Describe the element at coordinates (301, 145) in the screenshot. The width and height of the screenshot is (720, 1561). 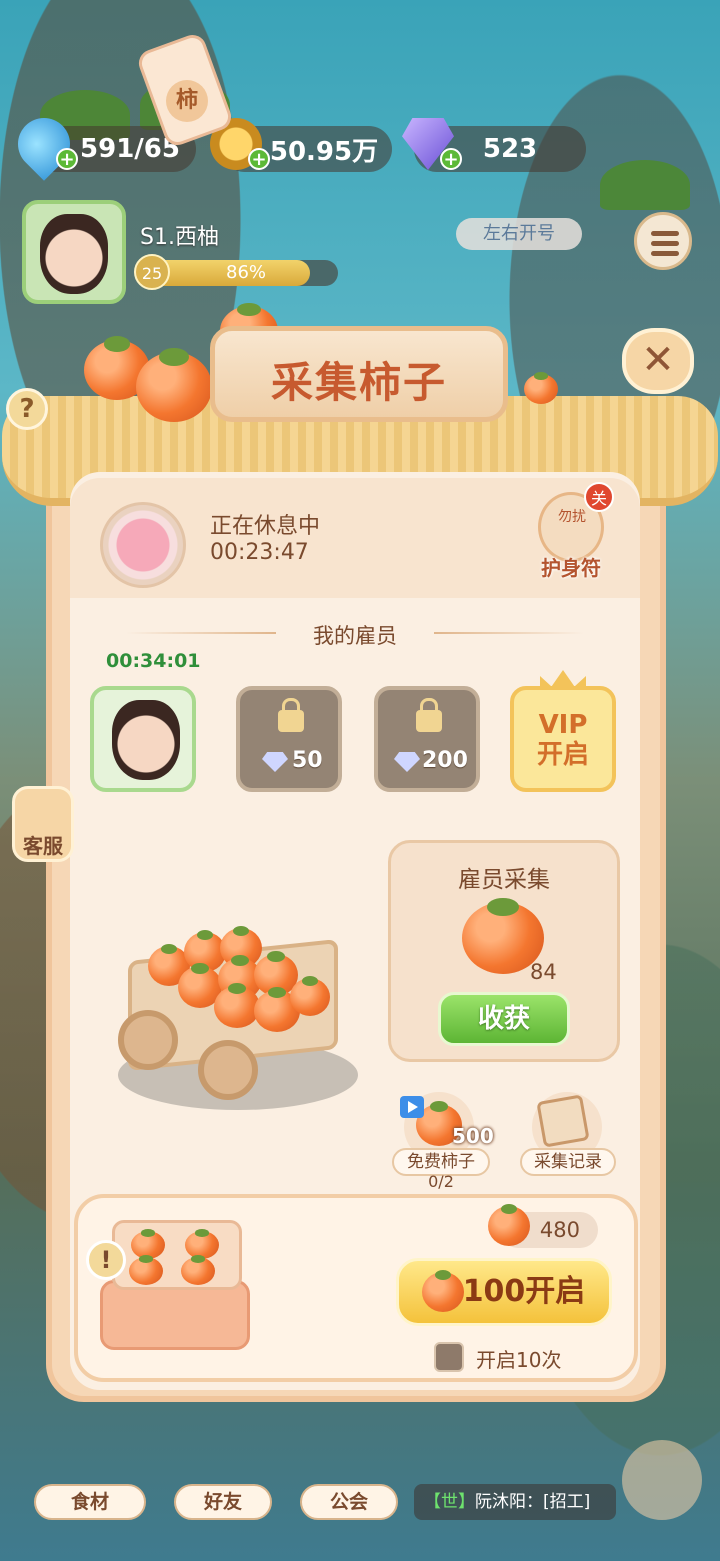
I see `coin-resource: + 50.95万` at that location.